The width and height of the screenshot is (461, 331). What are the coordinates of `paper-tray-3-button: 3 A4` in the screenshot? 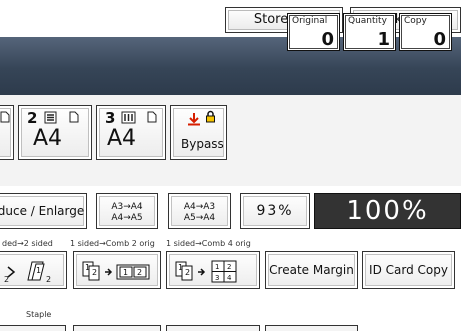 It's located at (131, 132).